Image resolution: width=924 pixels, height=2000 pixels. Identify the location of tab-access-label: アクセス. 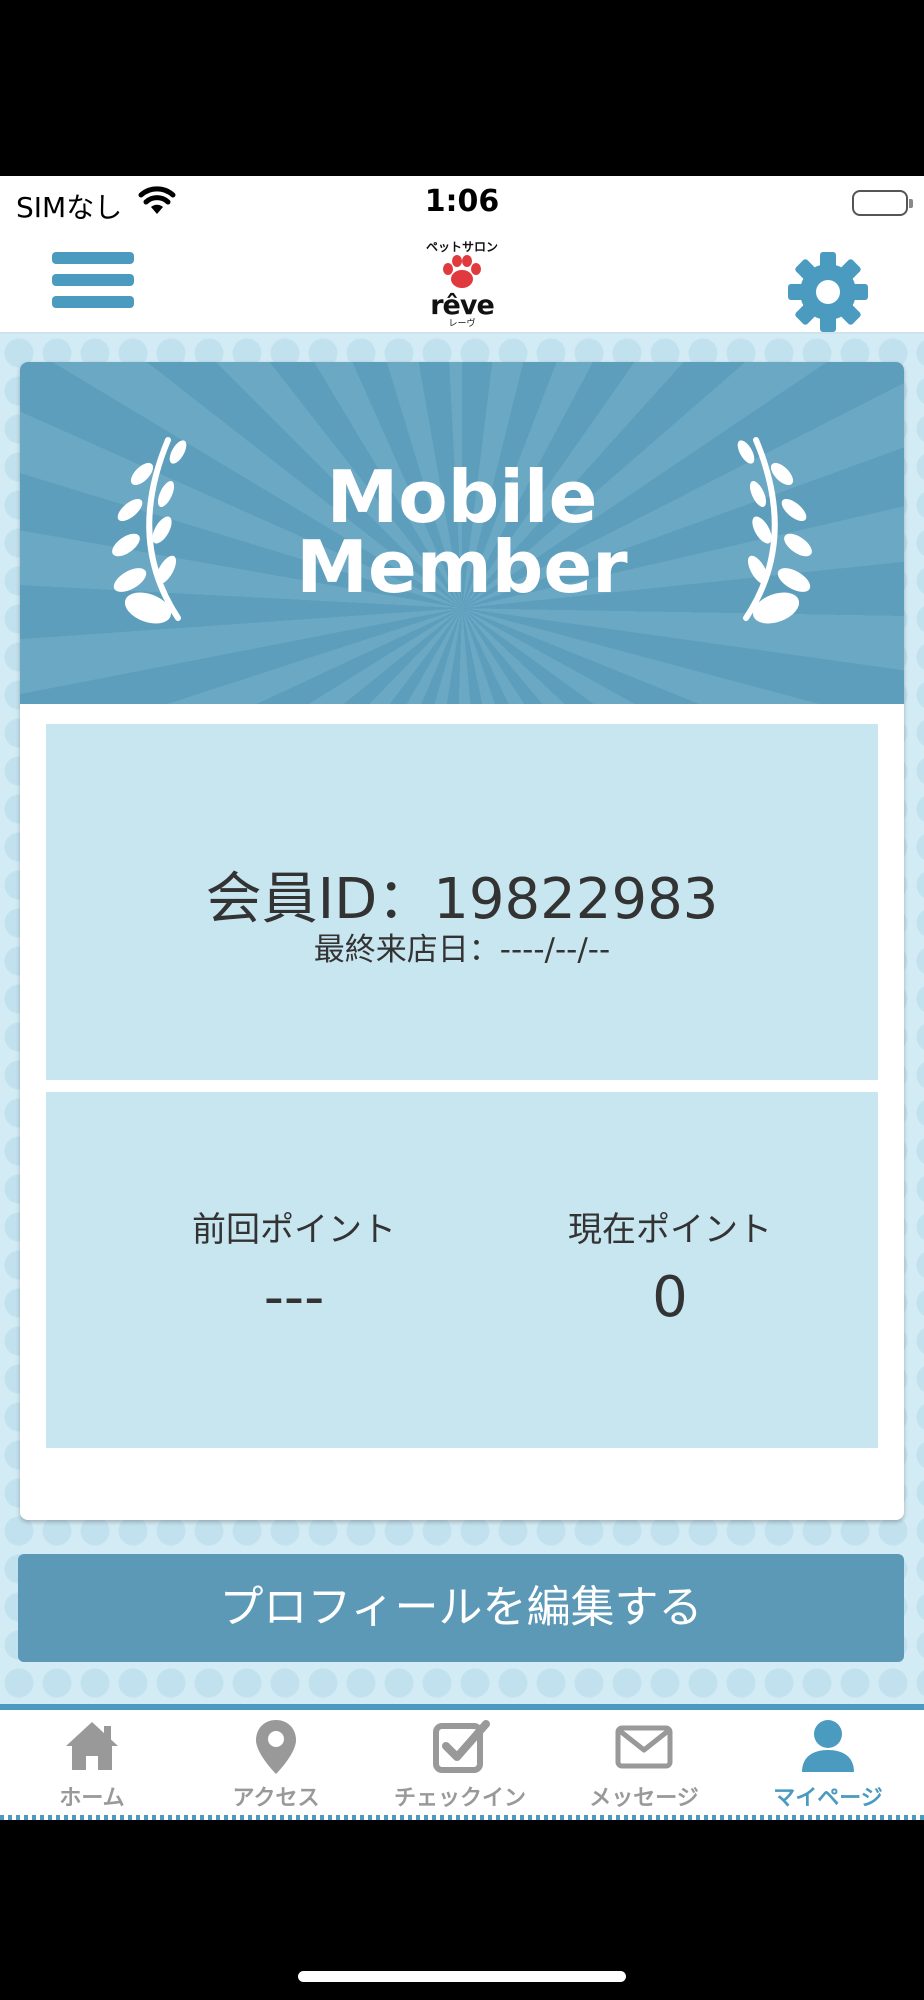
(276, 1798).